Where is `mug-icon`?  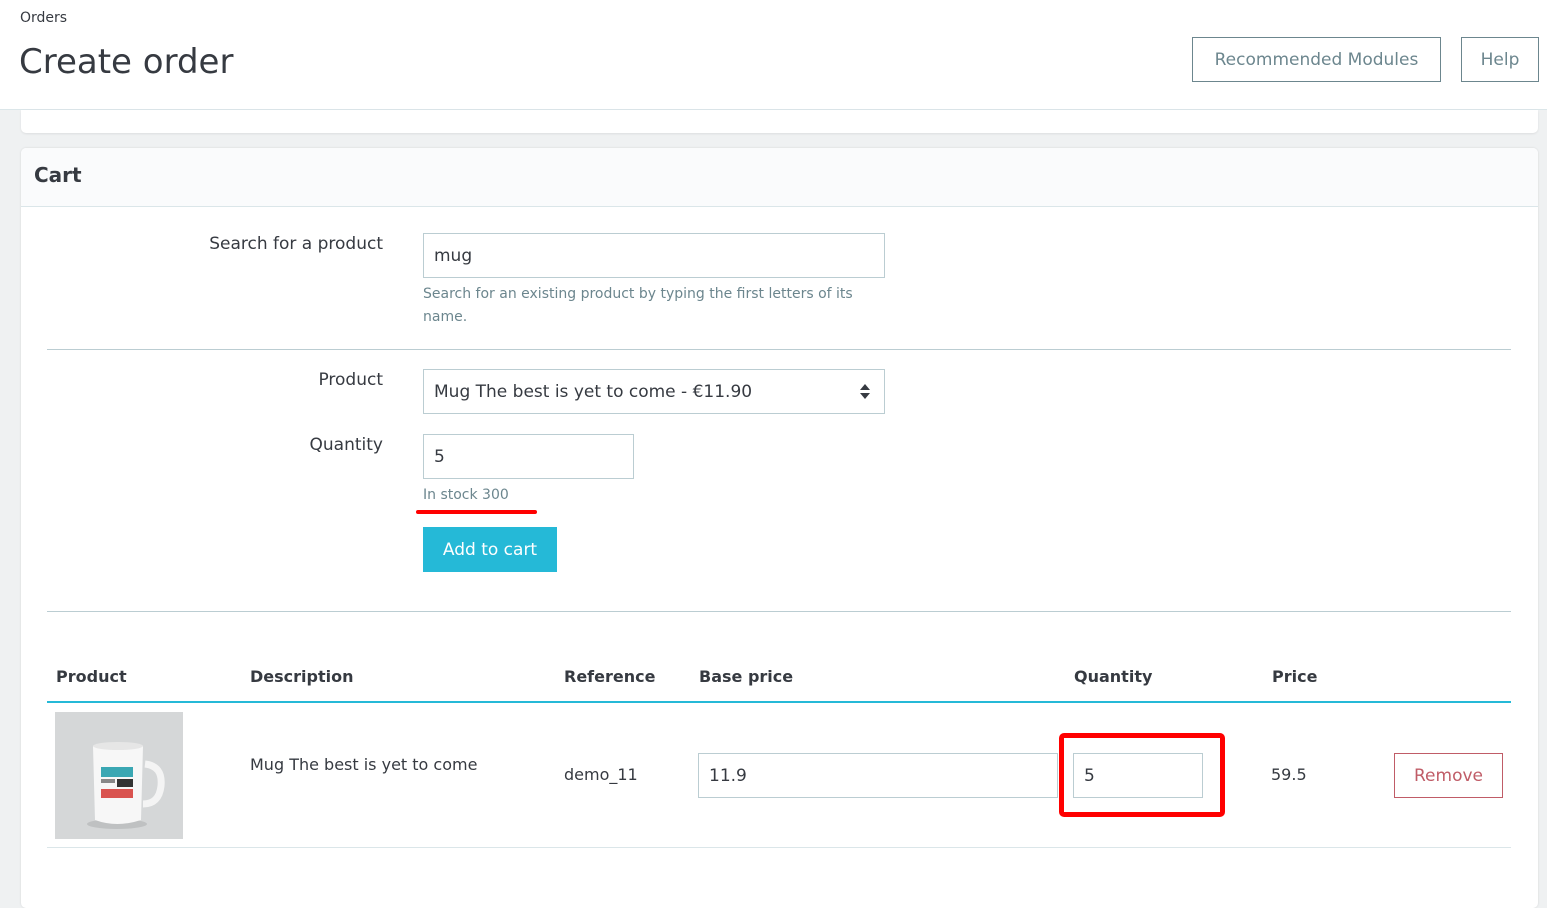 mug-icon is located at coordinates (119, 775).